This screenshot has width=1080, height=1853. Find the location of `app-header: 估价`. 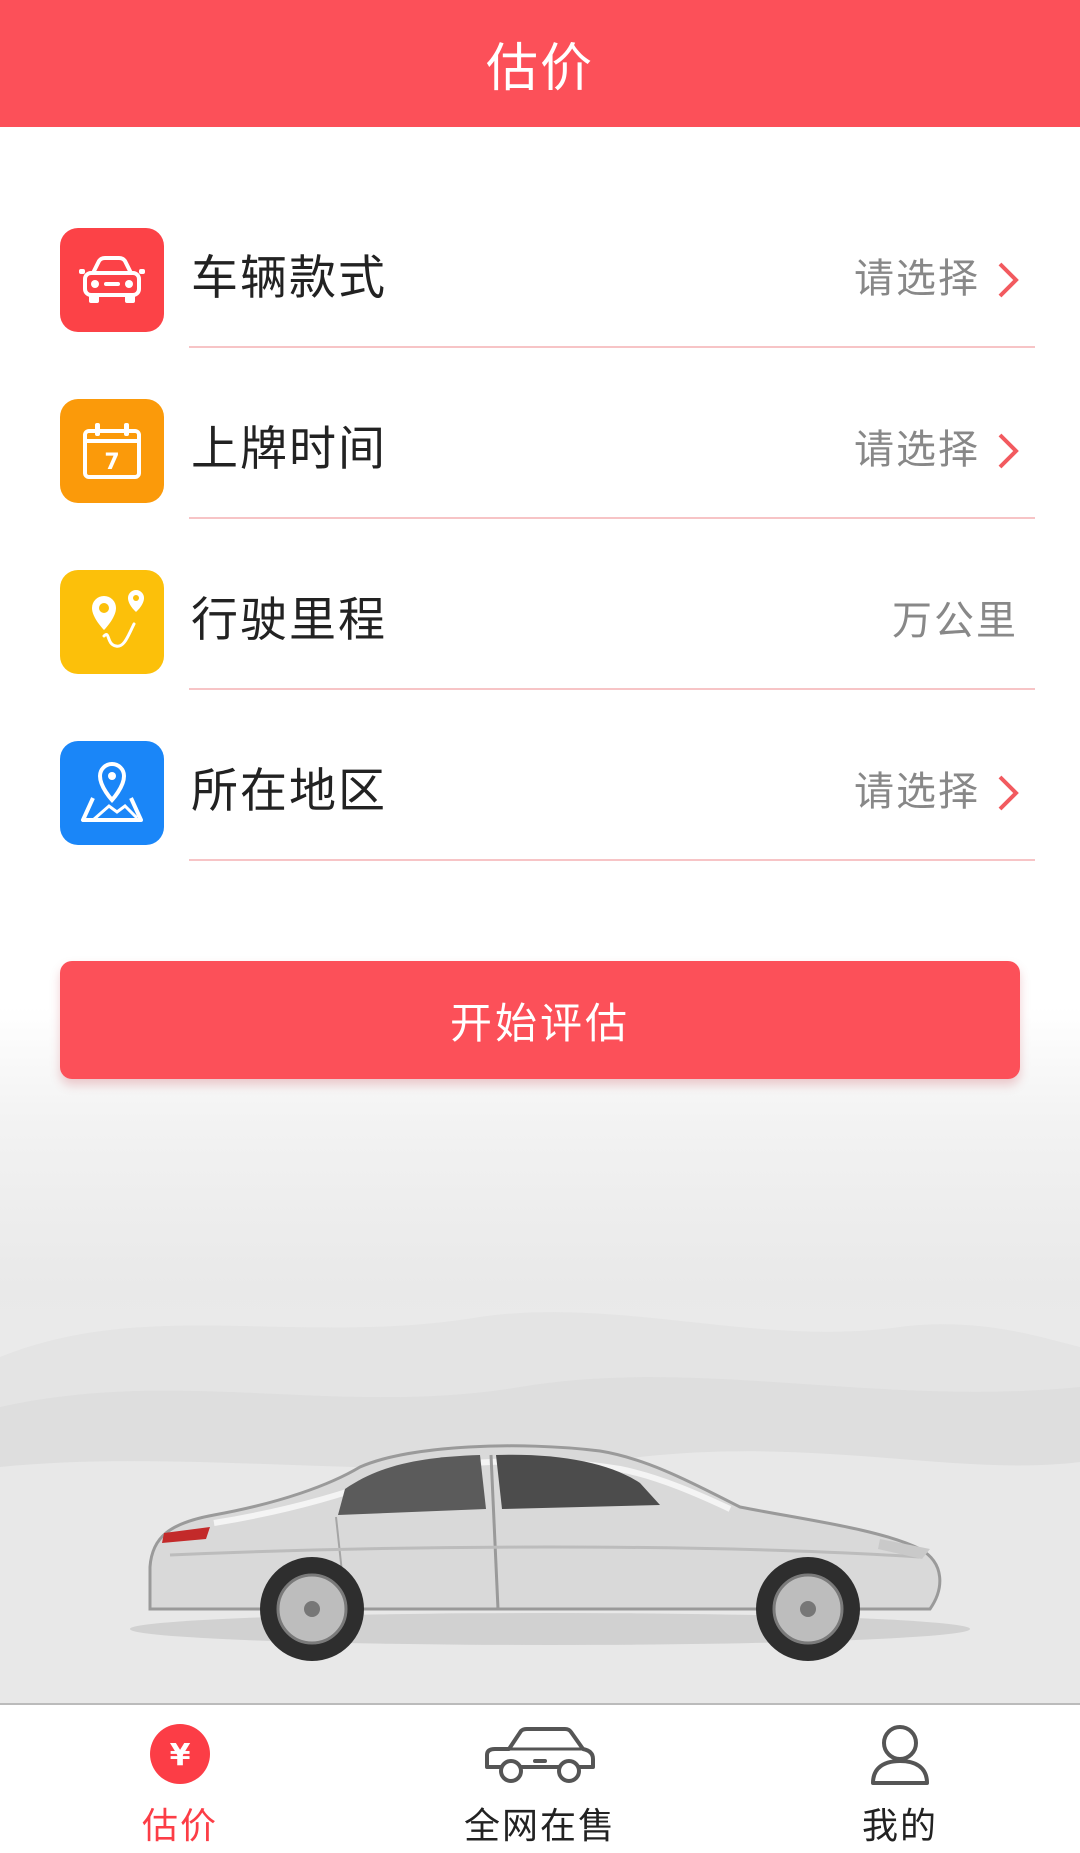

app-header: 估价 is located at coordinates (540, 63).